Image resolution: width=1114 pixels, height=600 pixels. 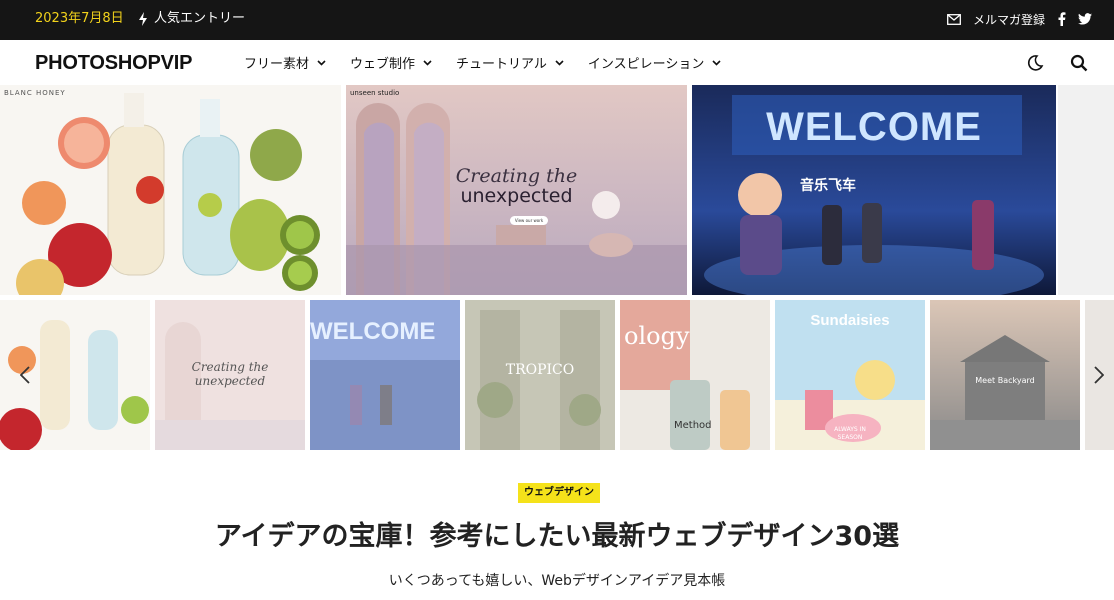 What do you see at coordinates (874, 190) in the screenshot?
I see `hero-slide-welcome: WELCOME 音乐飞车` at bounding box center [874, 190].